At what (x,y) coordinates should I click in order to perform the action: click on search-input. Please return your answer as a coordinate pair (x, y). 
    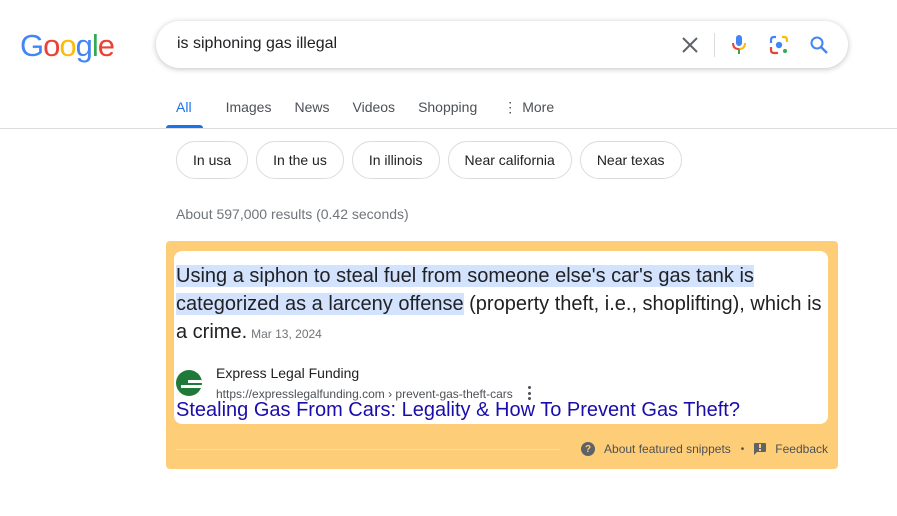
    Looking at the image, I should click on (417, 44).